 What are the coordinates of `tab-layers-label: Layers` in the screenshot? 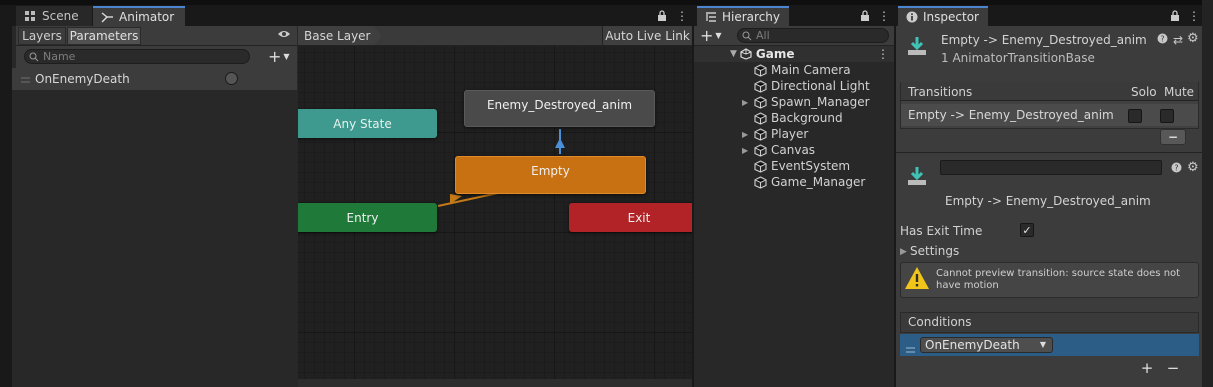 It's located at (42, 36).